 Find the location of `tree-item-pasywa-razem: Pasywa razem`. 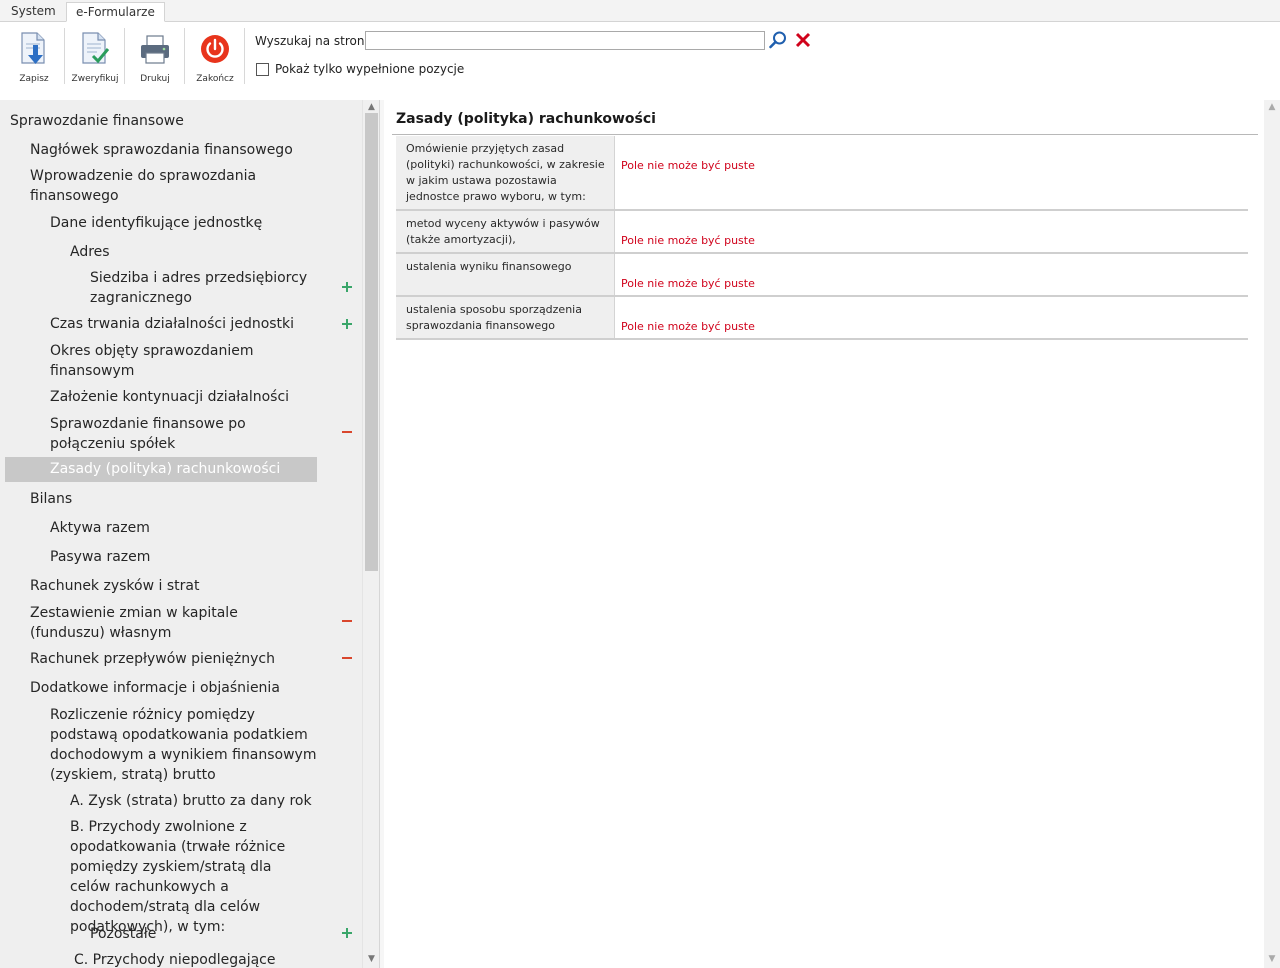

tree-item-pasywa-razem: Pasywa razem is located at coordinates (190, 557).